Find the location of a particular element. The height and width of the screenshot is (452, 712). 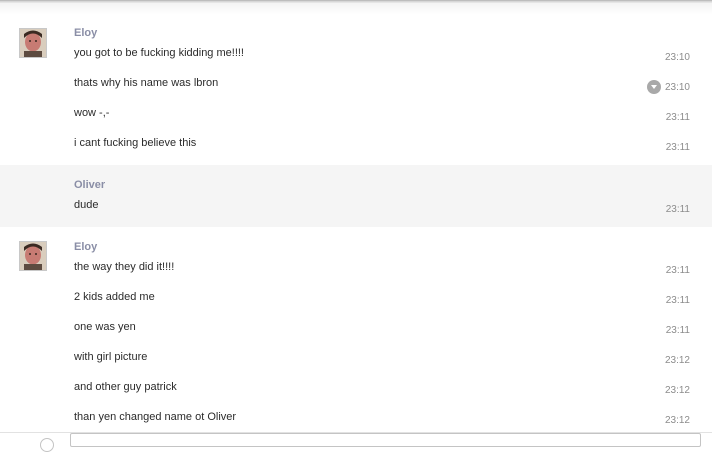

message-text: i cant fucking believe this is located at coordinates (135, 143).